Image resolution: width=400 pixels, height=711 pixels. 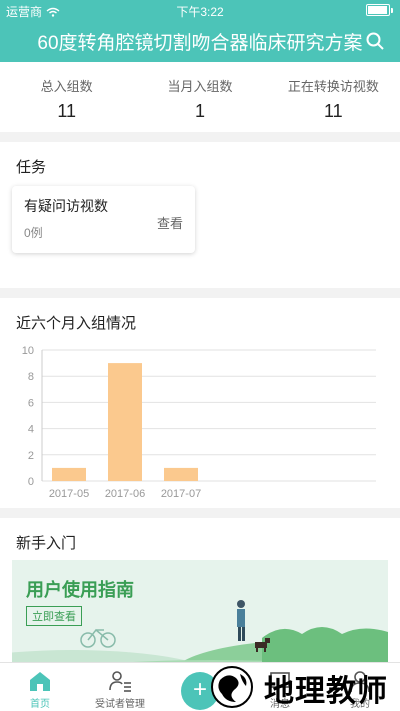 What do you see at coordinates (46, 543) in the screenshot?
I see `guide-title: 新手入门` at bounding box center [46, 543].